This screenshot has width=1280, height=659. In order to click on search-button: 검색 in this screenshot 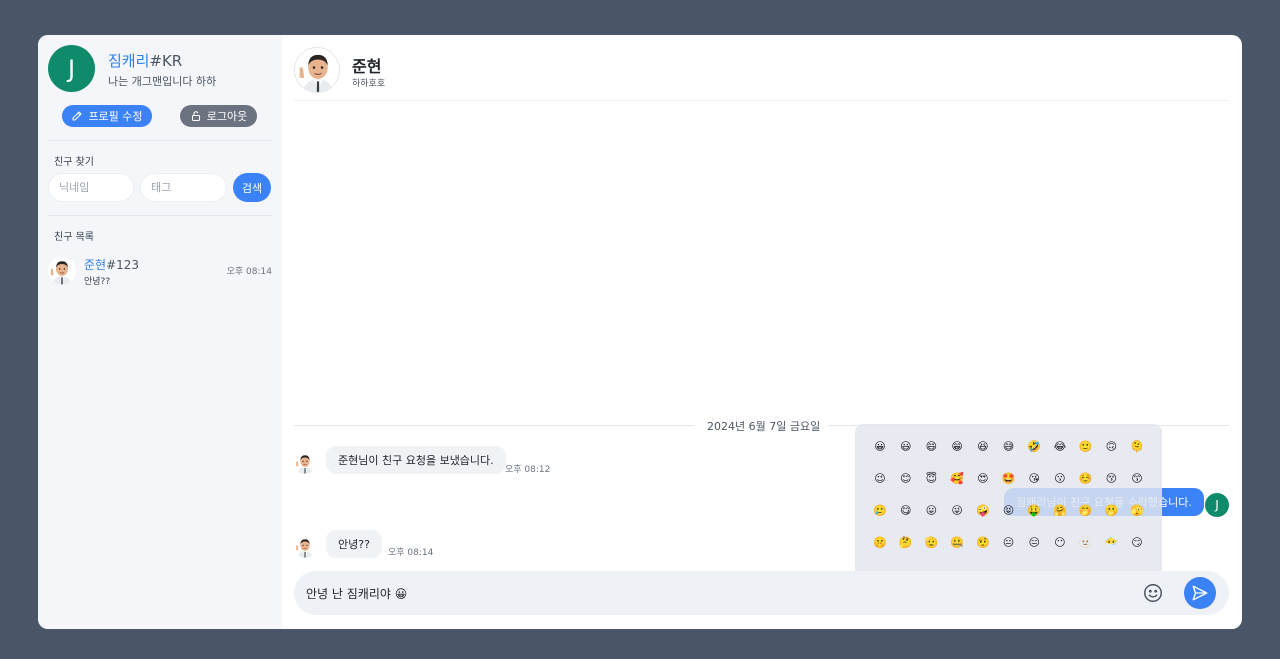, I will do `click(252, 187)`.